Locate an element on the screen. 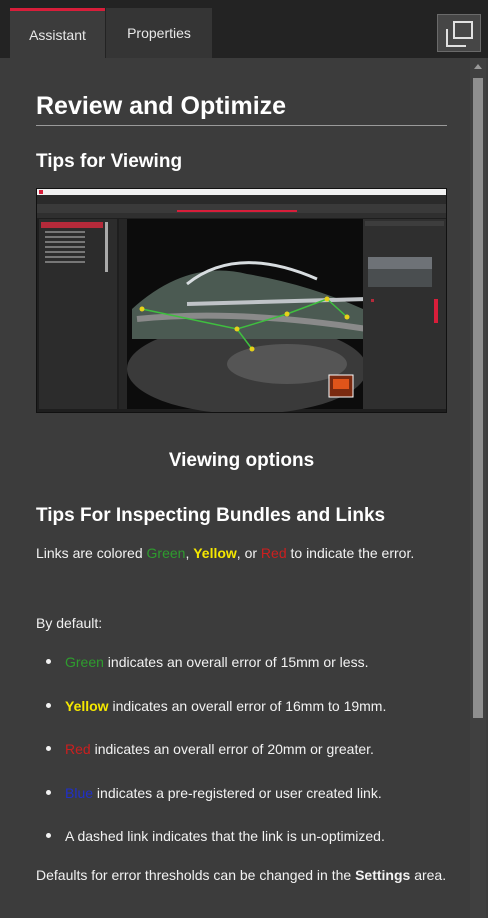  panel-tab-bar: Assistant Properties is located at coordinates (244, 29).